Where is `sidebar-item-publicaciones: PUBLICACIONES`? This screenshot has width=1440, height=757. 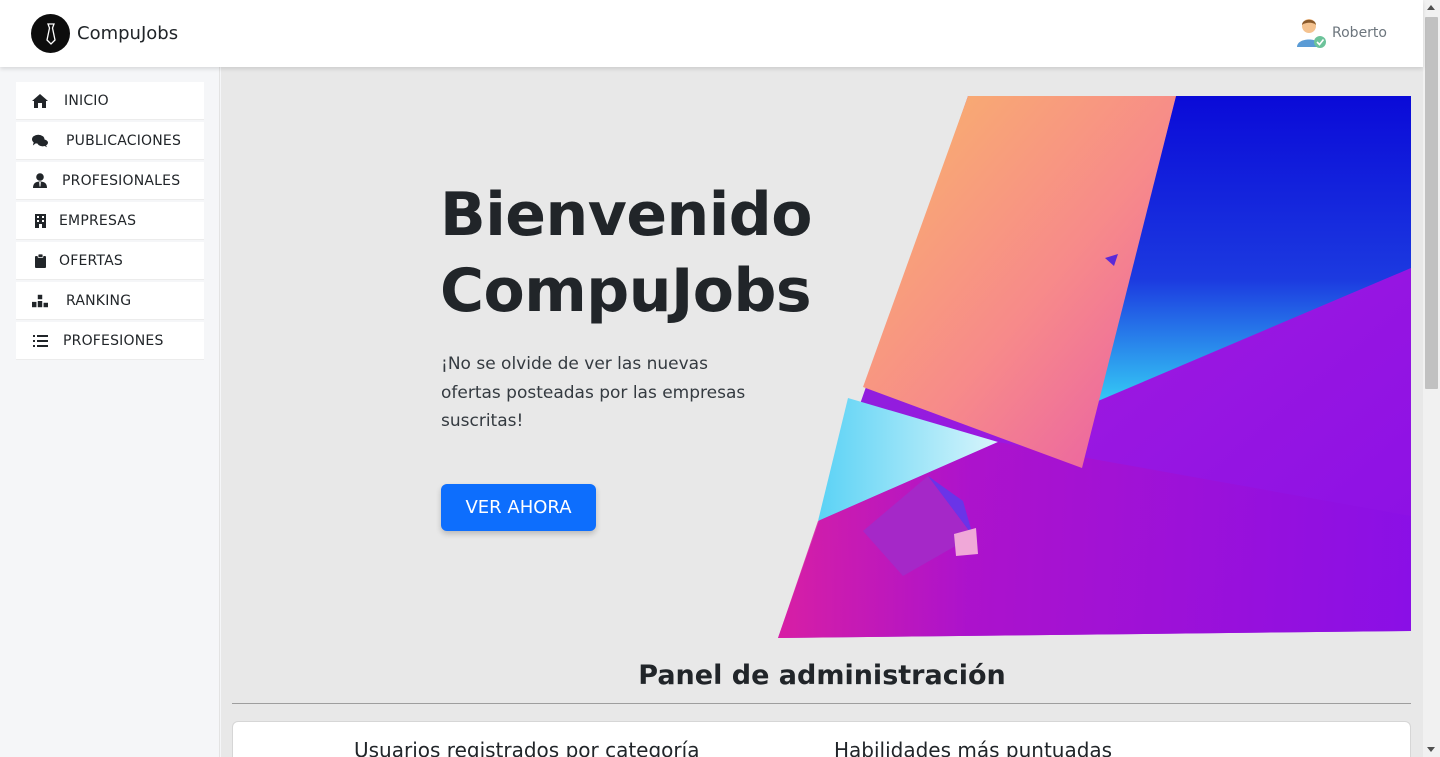
sidebar-item-publicaciones: PUBLICACIONES is located at coordinates (110, 141).